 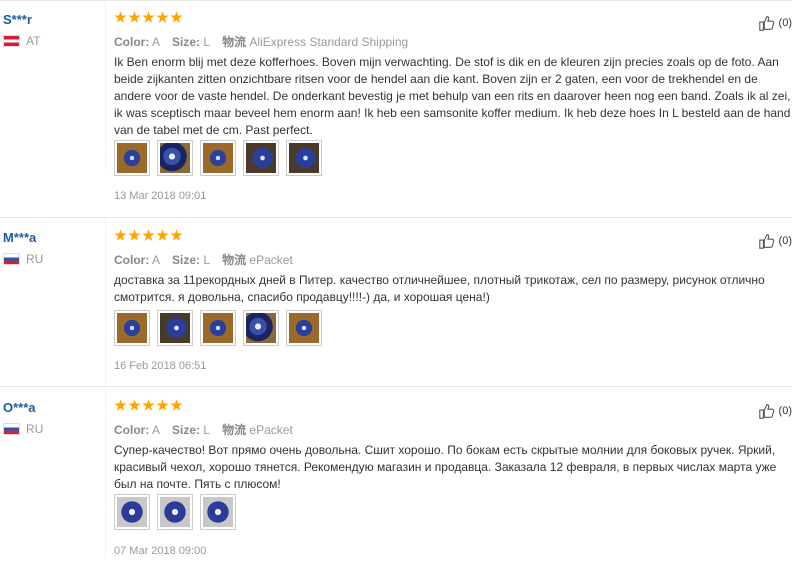 What do you see at coordinates (33, 41) in the screenshot?
I see `country-code: AT` at bounding box center [33, 41].